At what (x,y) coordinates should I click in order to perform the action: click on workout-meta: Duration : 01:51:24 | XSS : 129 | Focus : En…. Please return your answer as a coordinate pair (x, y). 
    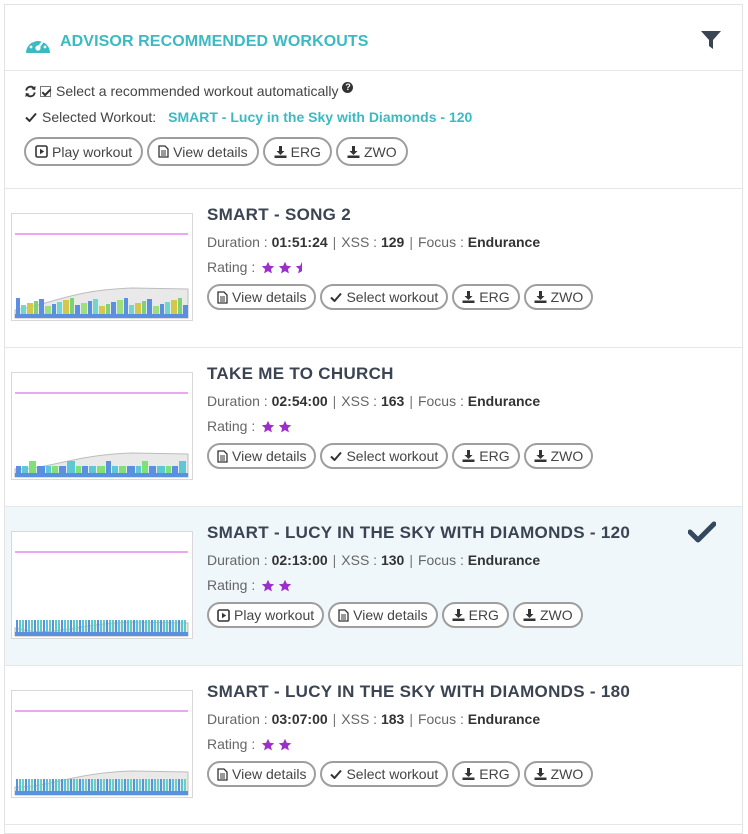
    Looking at the image, I should click on (373, 242).